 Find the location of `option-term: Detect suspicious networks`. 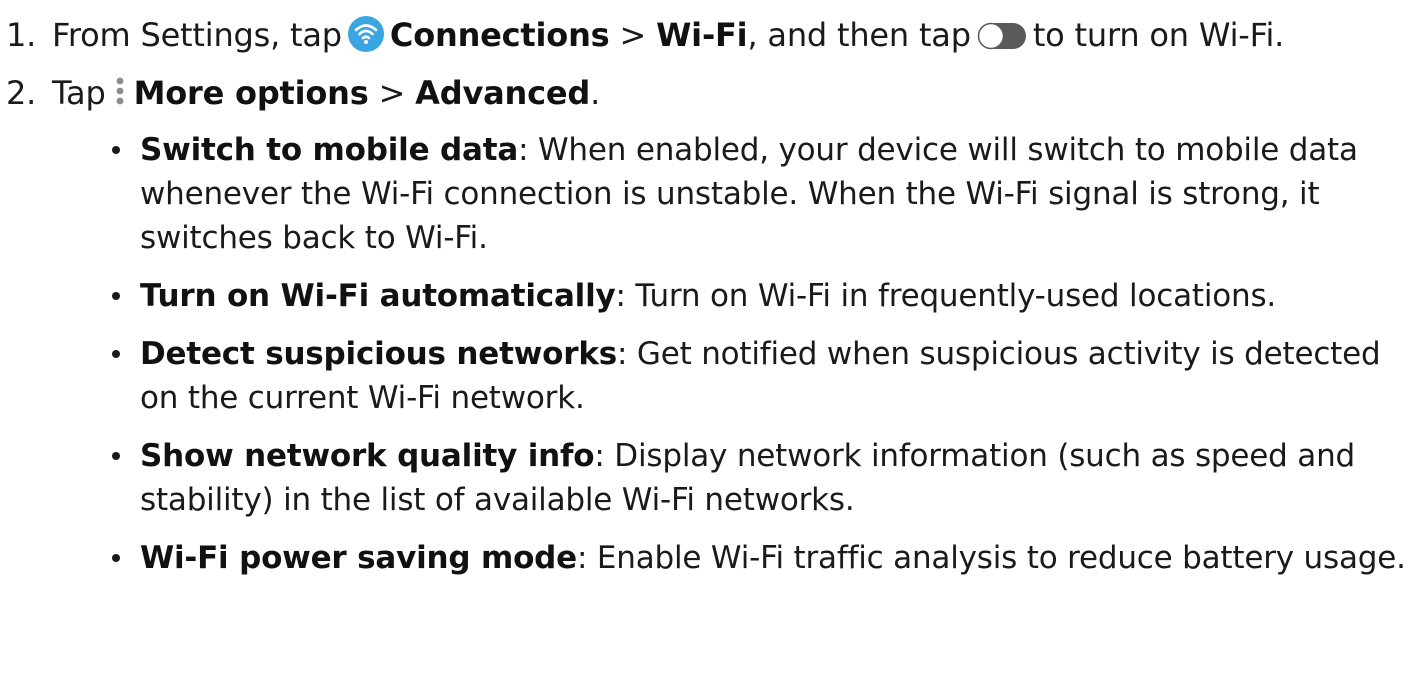

option-term: Detect suspicious networks is located at coordinates (378, 354).